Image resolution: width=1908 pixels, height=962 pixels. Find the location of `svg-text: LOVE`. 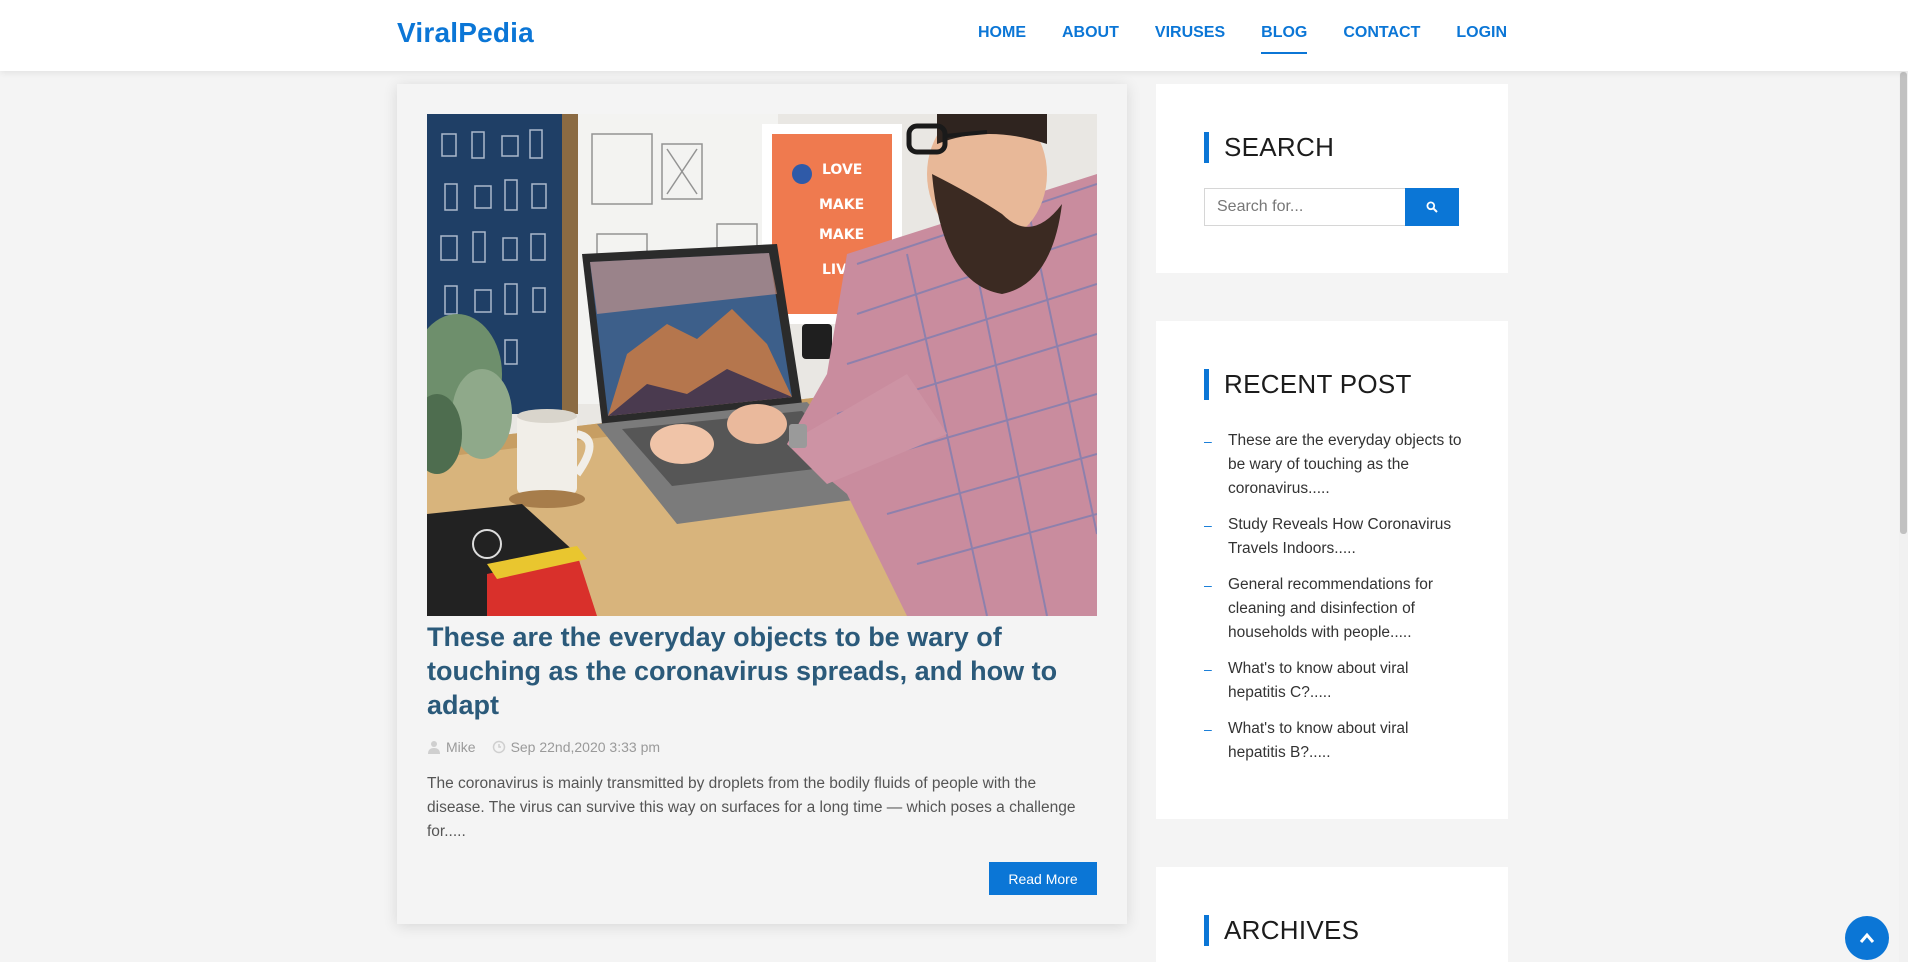

svg-text: LOVE is located at coordinates (842, 170).